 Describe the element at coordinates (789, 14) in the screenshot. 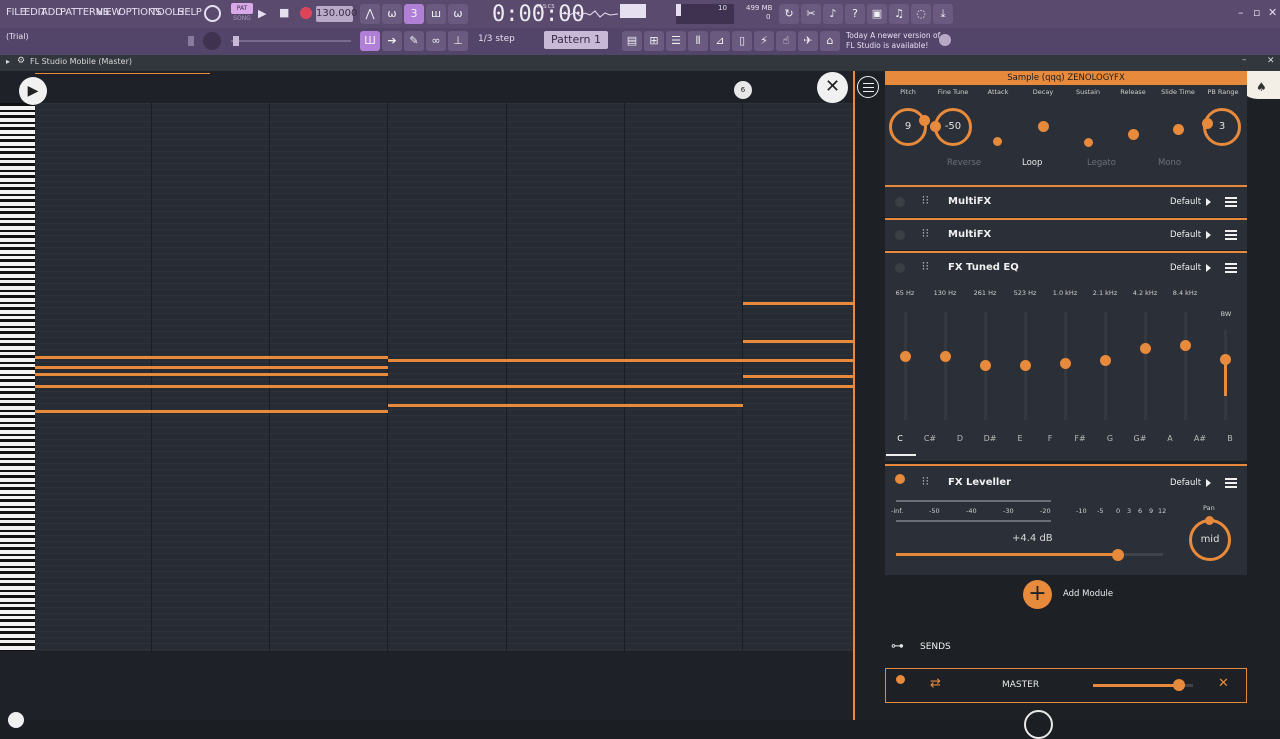

I see `undo-icon: ↻` at that location.